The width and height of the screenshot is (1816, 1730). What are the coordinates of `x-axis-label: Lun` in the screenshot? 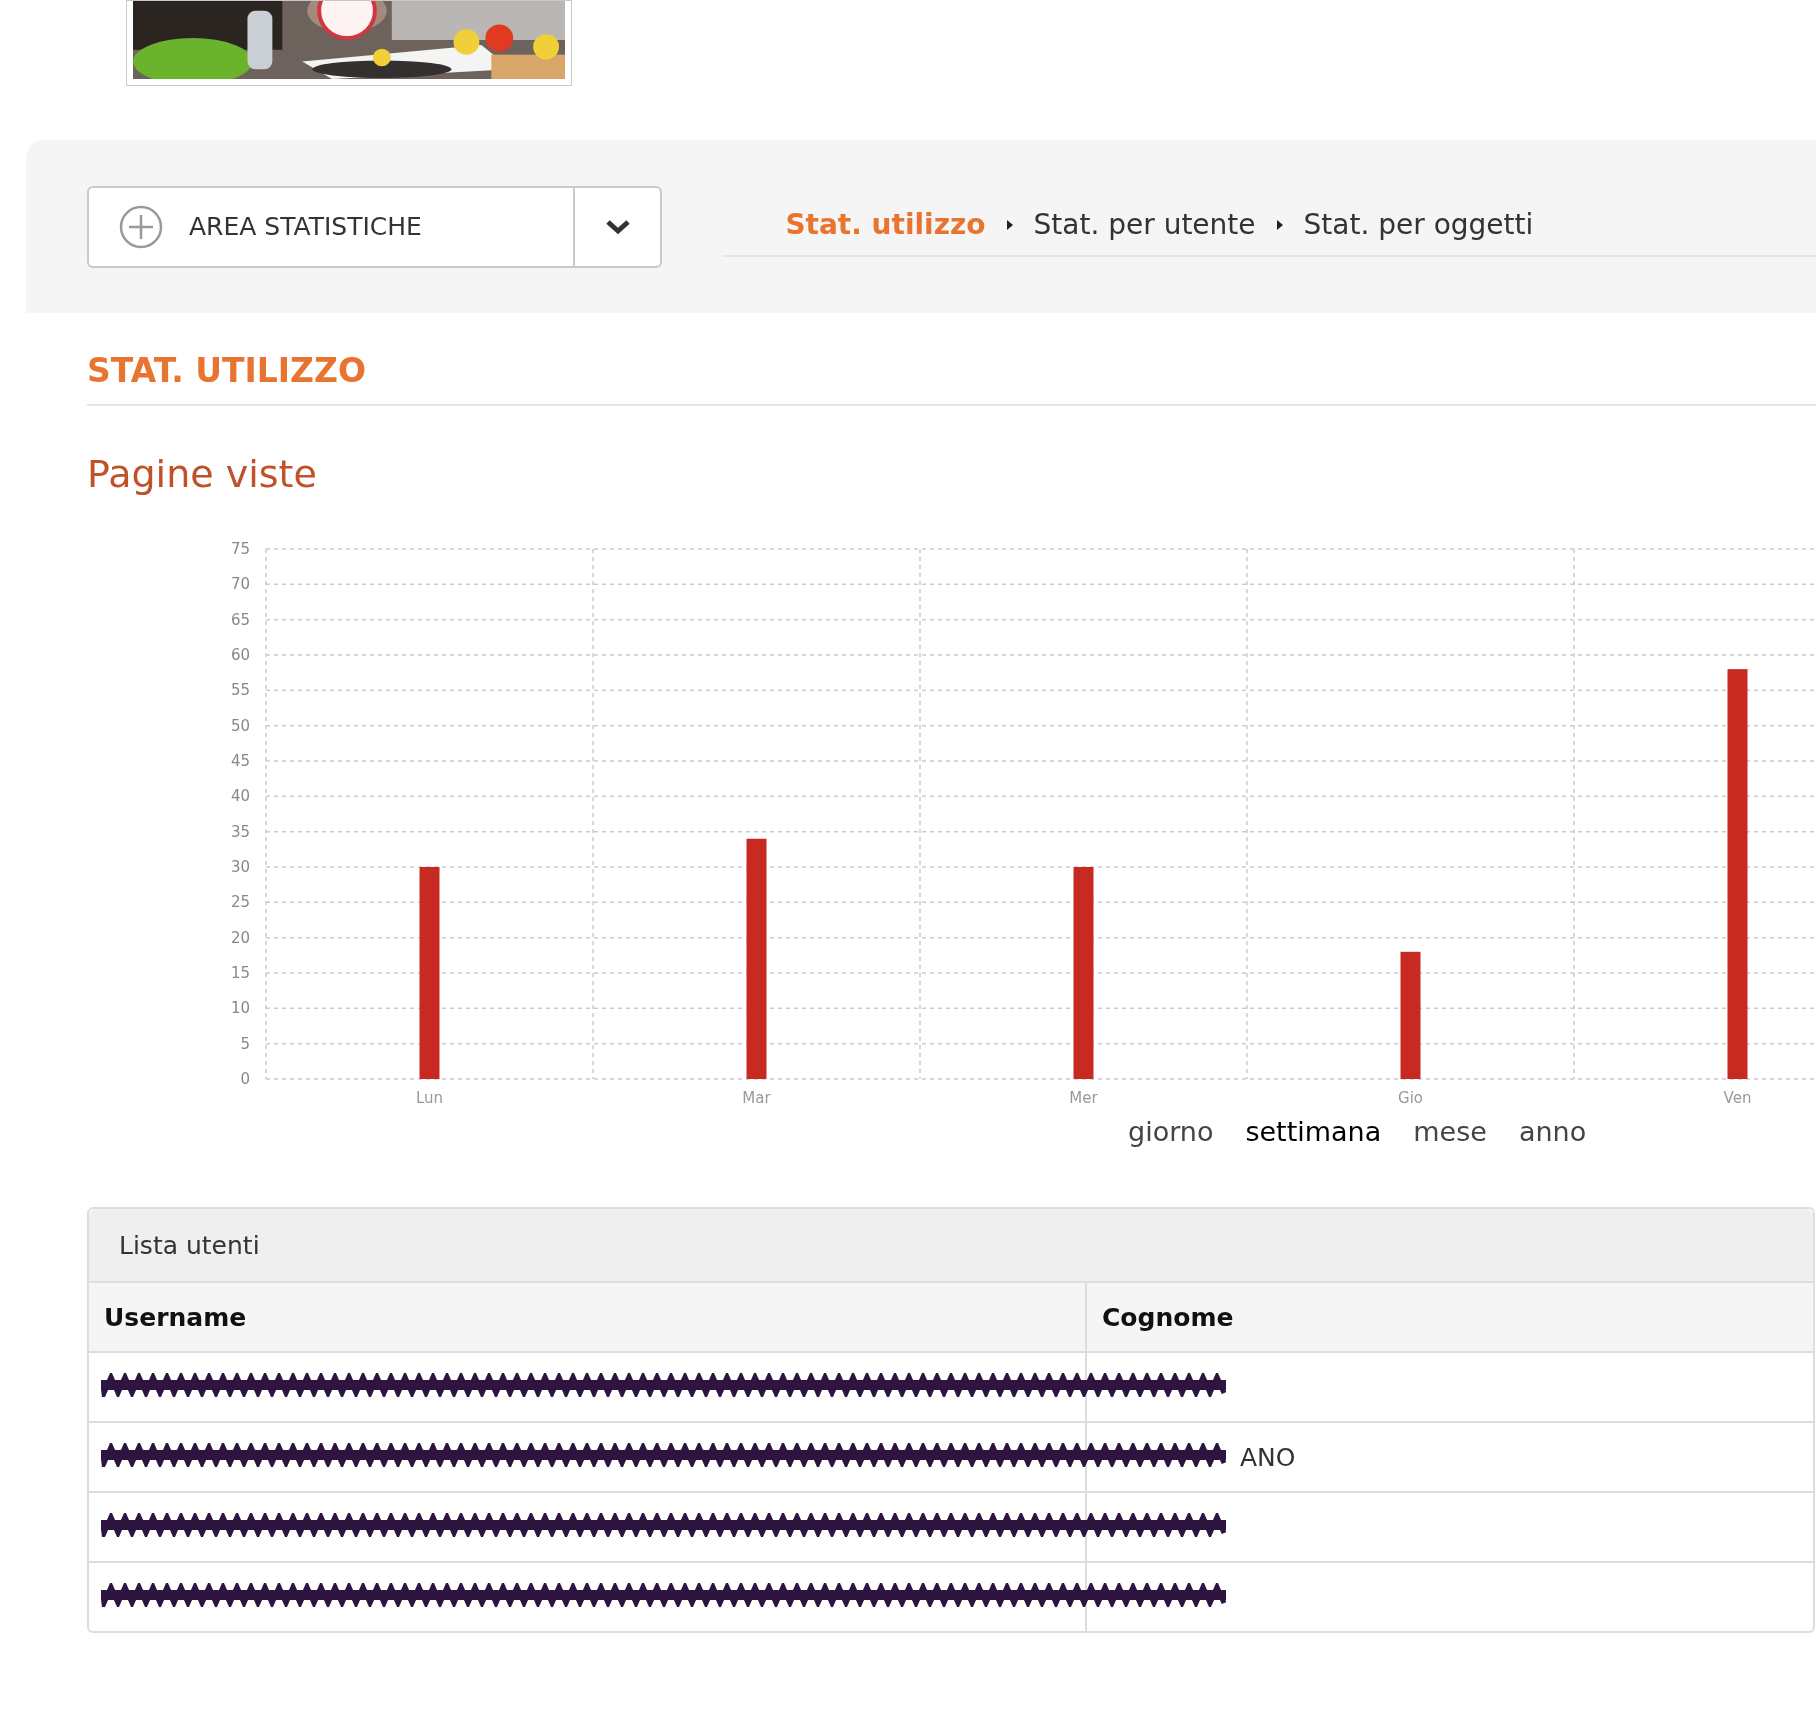 It's located at (429, 1097).